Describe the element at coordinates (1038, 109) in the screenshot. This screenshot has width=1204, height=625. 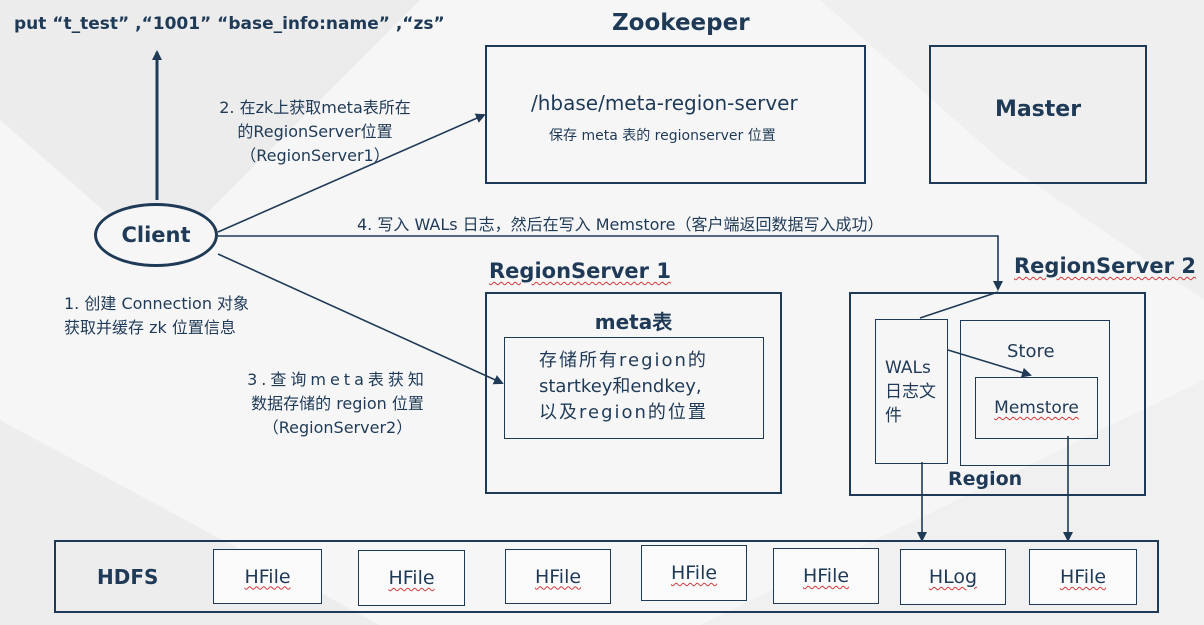
I see `master-title: Master` at that location.